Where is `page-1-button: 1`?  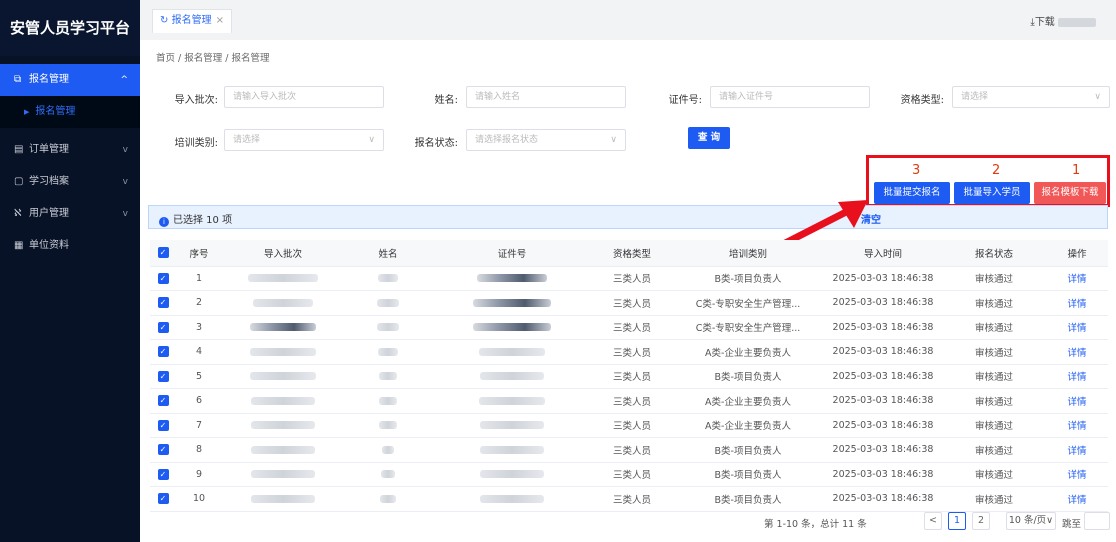 page-1-button: 1 is located at coordinates (957, 521).